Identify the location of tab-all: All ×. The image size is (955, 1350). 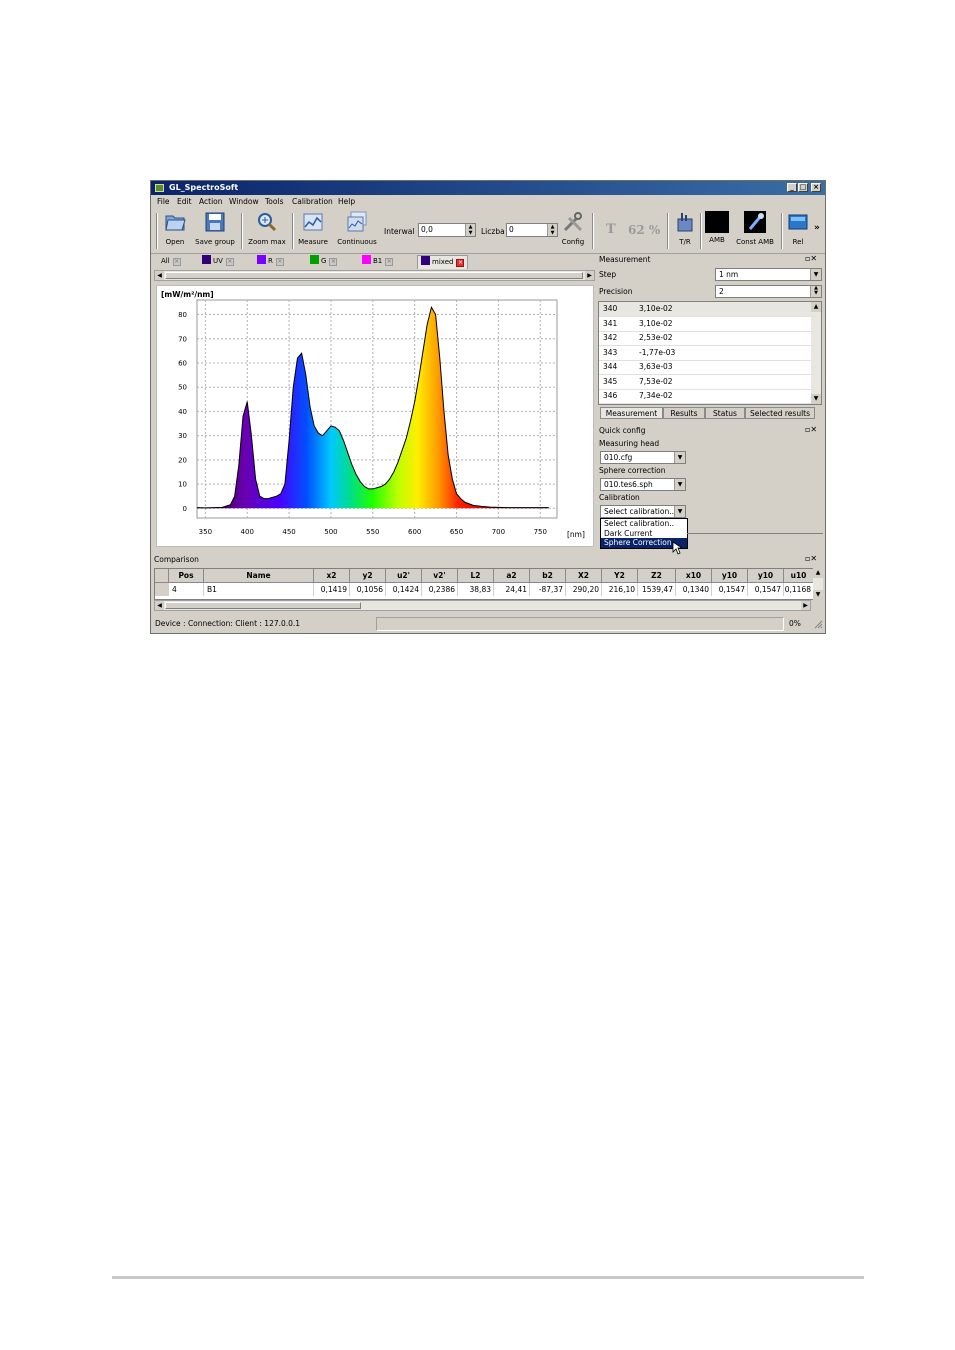
(171, 261).